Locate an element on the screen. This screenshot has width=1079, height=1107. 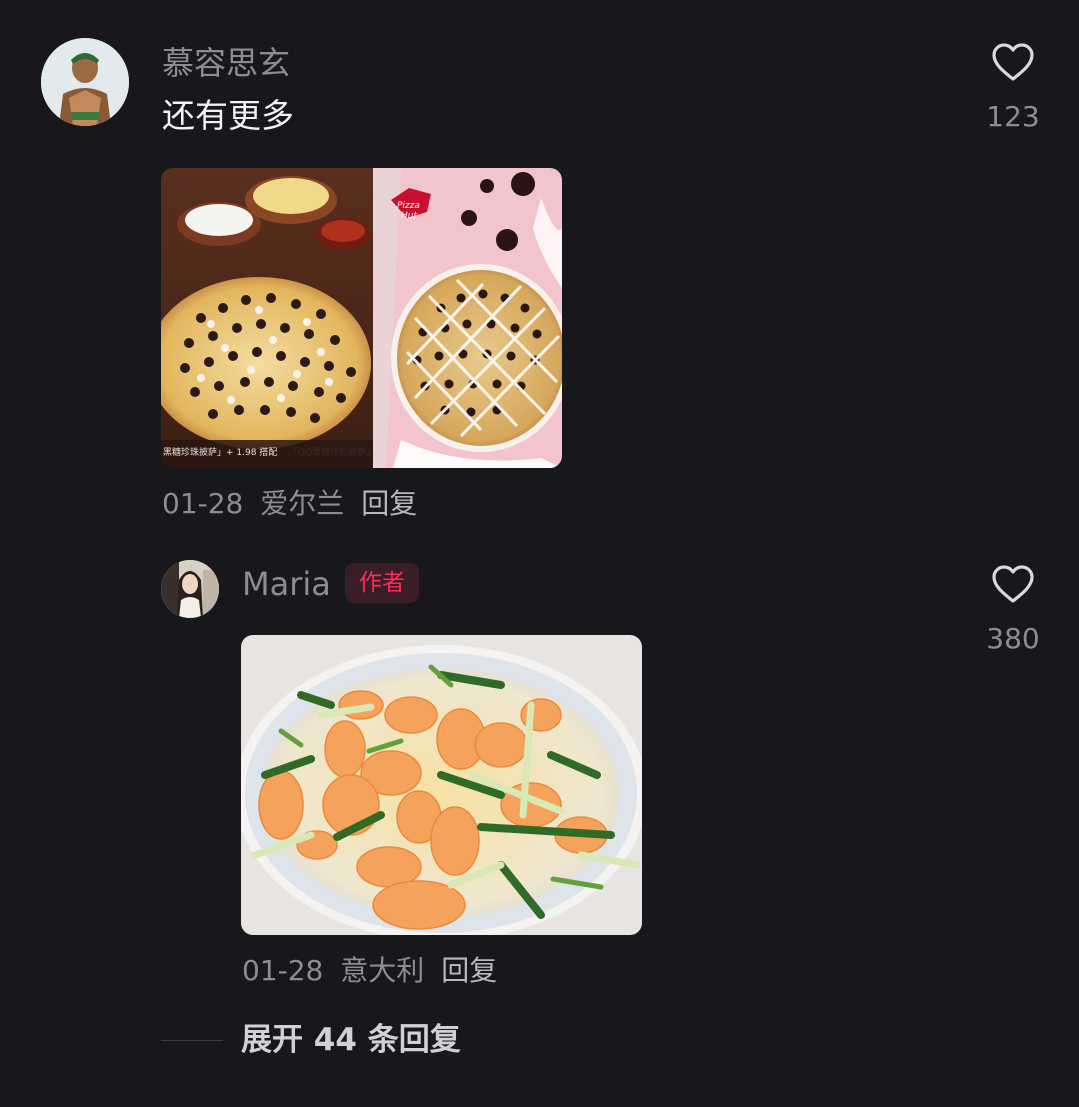
expand-divider is located at coordinates (192, 1040).